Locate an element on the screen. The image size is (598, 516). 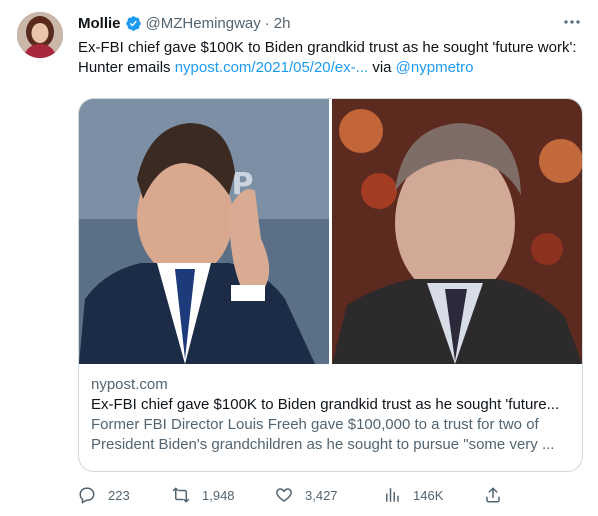
like-icon is located at coordinates (284, 495).